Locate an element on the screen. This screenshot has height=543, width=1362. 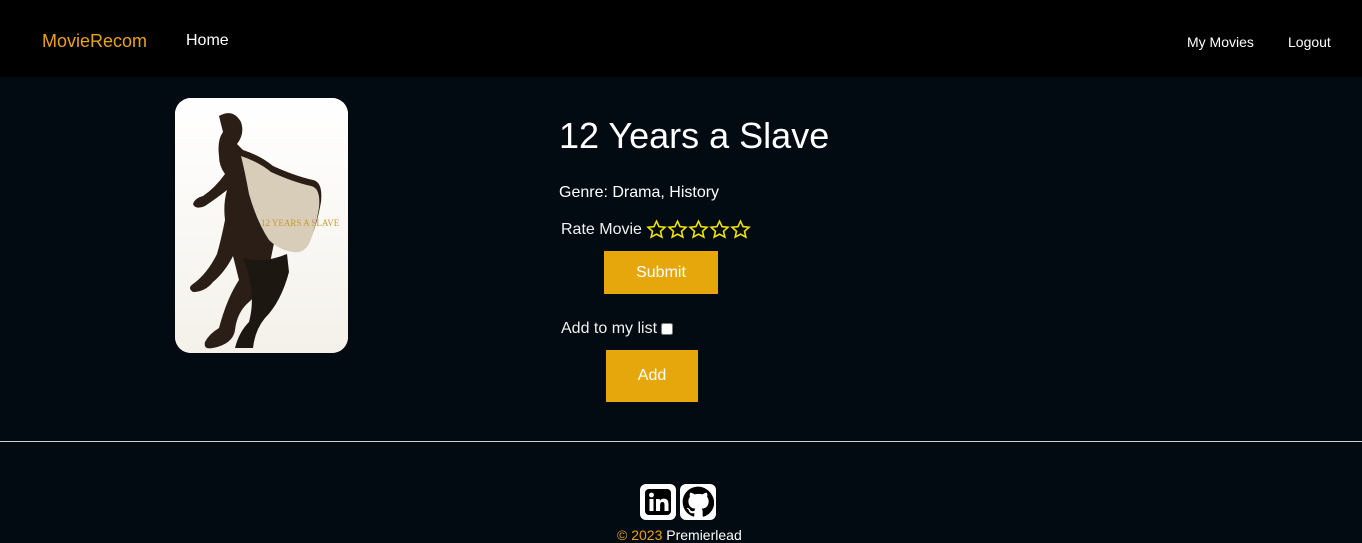
rate-movie-label: Rate Movie is located at coordinates (601, 229).